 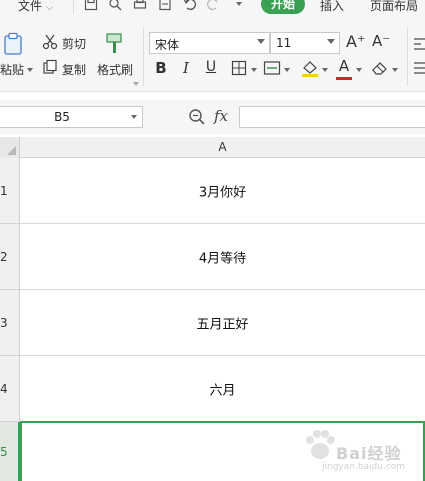 I want to click on formula-input, so click(x=332, y=117).